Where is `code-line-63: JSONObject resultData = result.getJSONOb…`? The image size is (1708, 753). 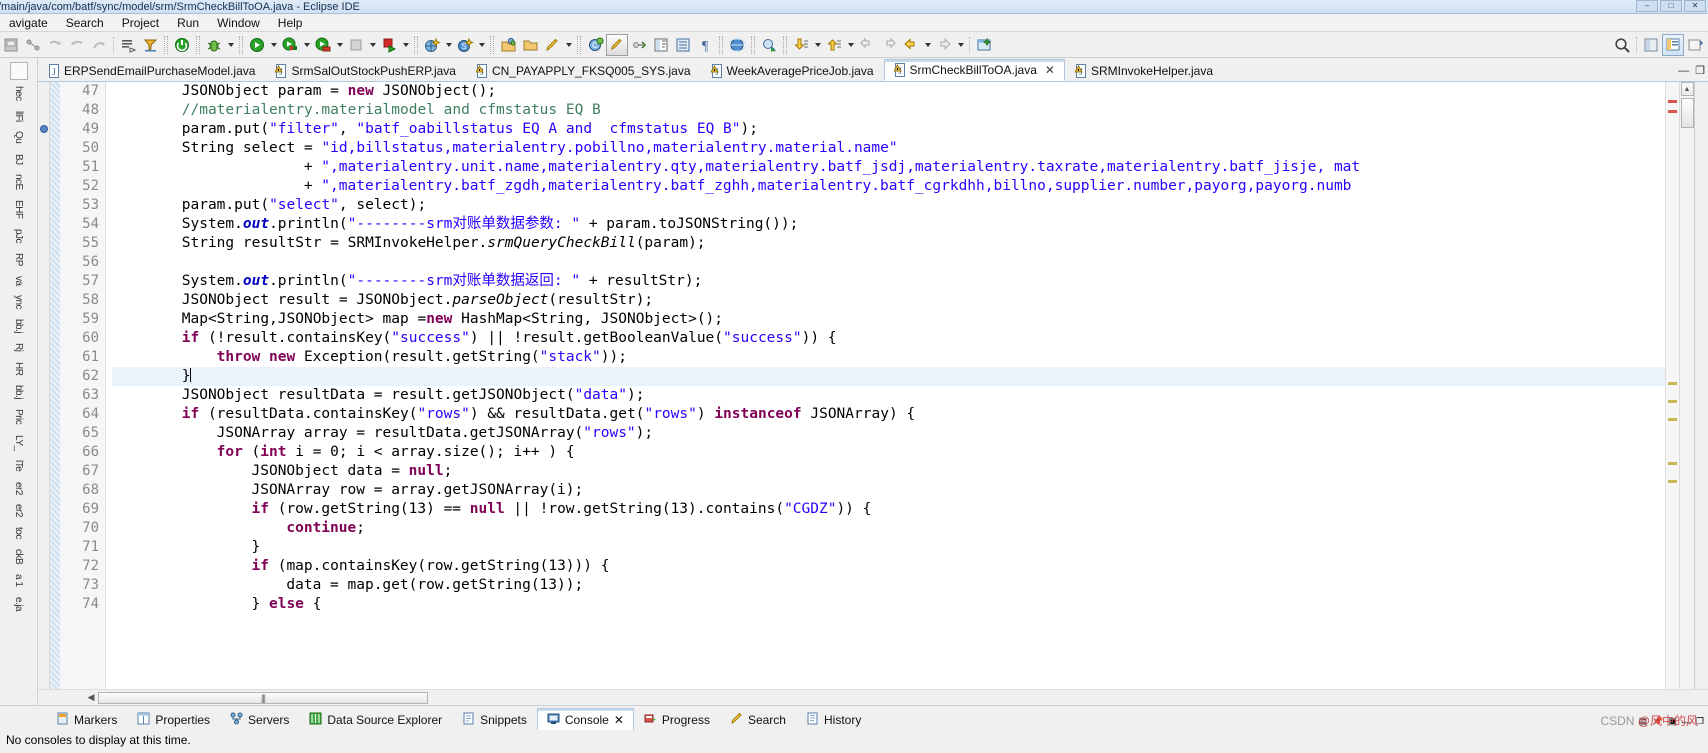
code-line-63: JSONObject resultData = result.getJSONOb… is located at coordinates (888, 395).